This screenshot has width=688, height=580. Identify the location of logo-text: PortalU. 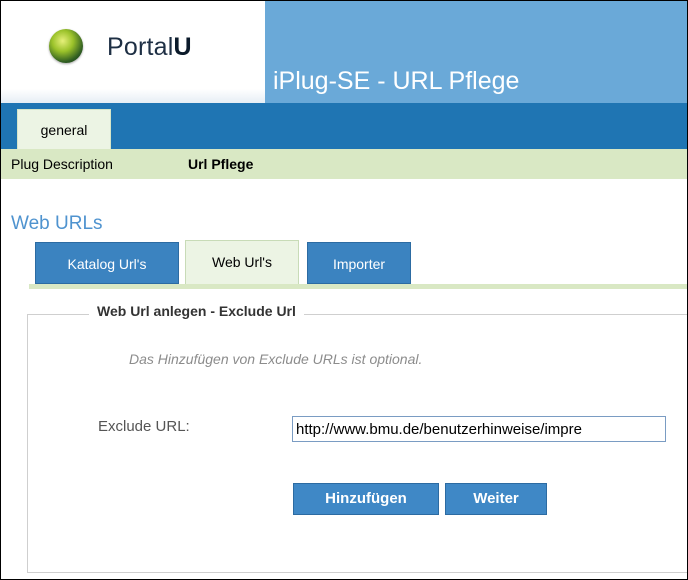
(149, 47).